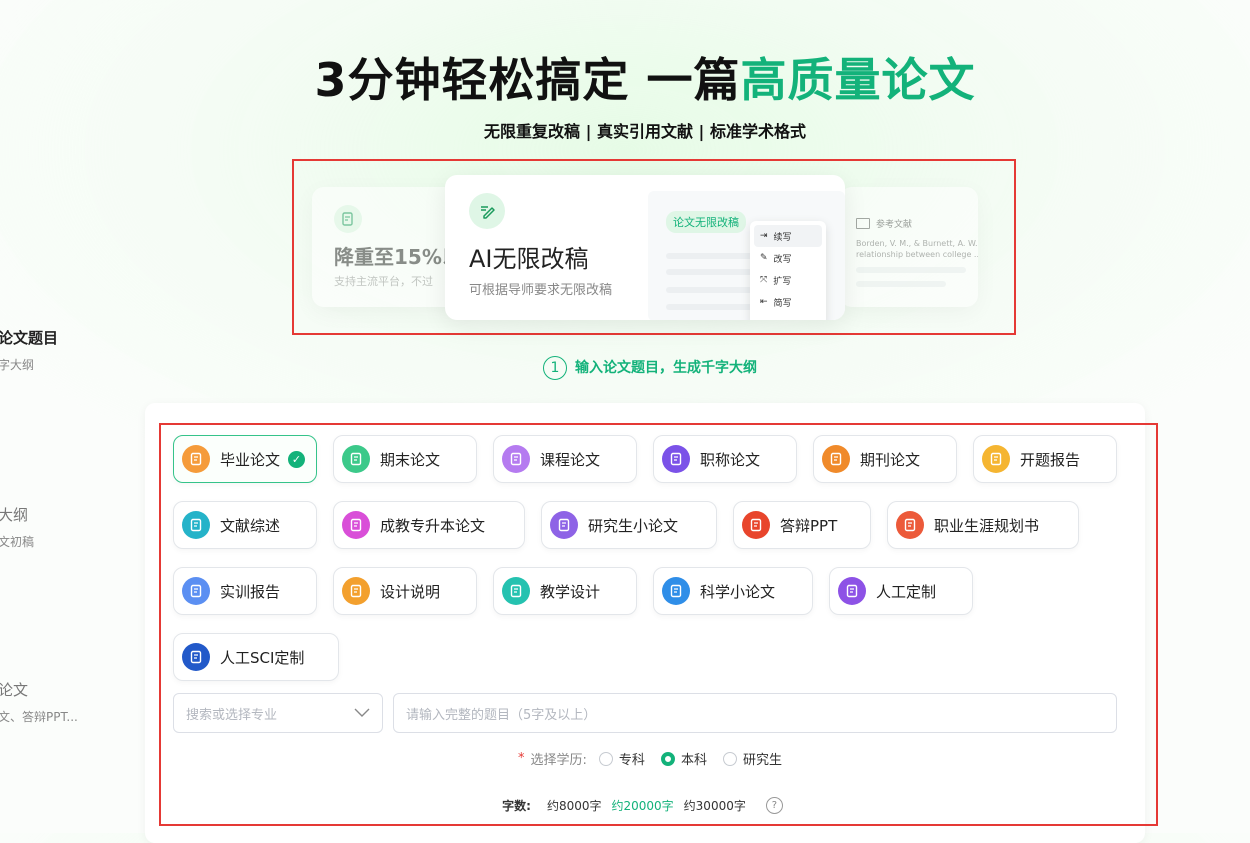  I want to click on step-indicator: 1 输入论文题目，生成千字大纲, so click(625, 368).